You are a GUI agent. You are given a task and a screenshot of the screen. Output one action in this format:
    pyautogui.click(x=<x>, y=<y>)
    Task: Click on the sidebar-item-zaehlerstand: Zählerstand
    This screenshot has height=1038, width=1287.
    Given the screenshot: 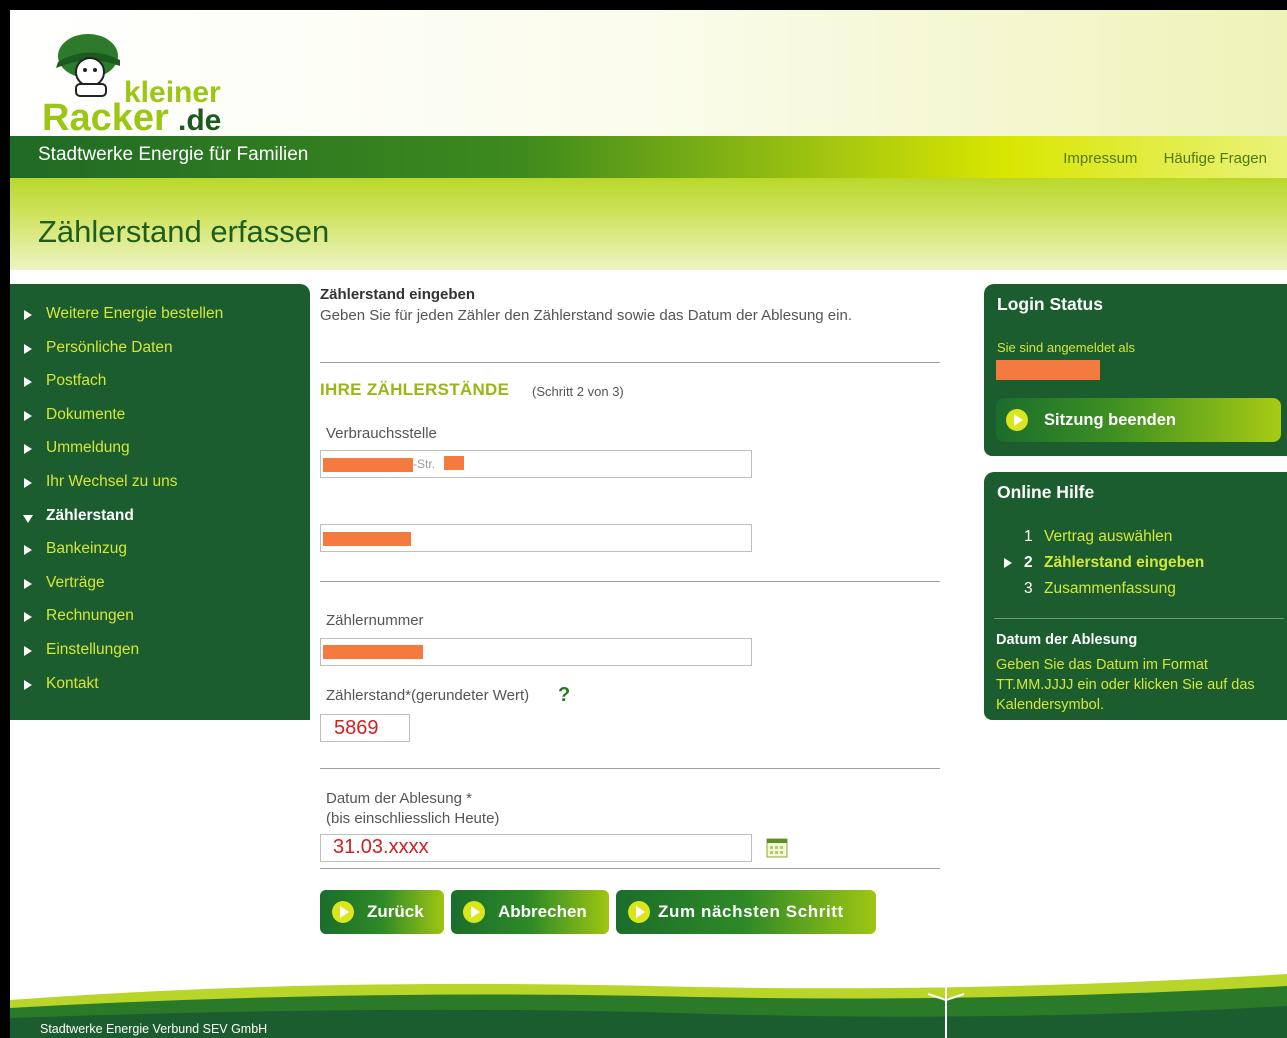 What is the action you would take?
    pyautogui.click(x=160, y=521)
    